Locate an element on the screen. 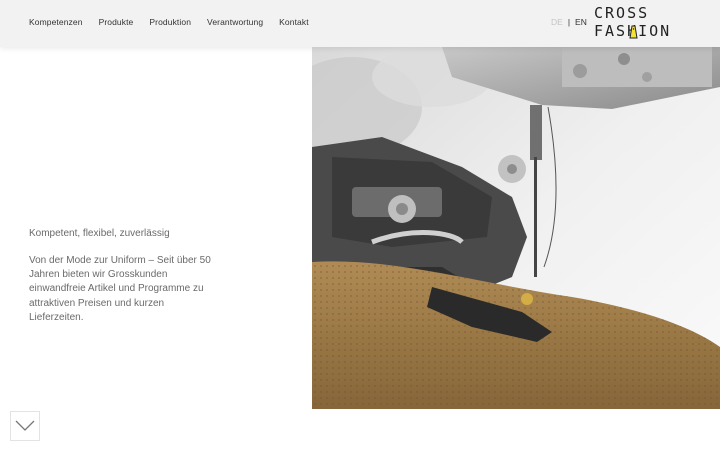 The width and height of the screenshot is (720, 450). tagline: Kompetent, flexibel, zuverlässig is located at coordinates (99, 233).